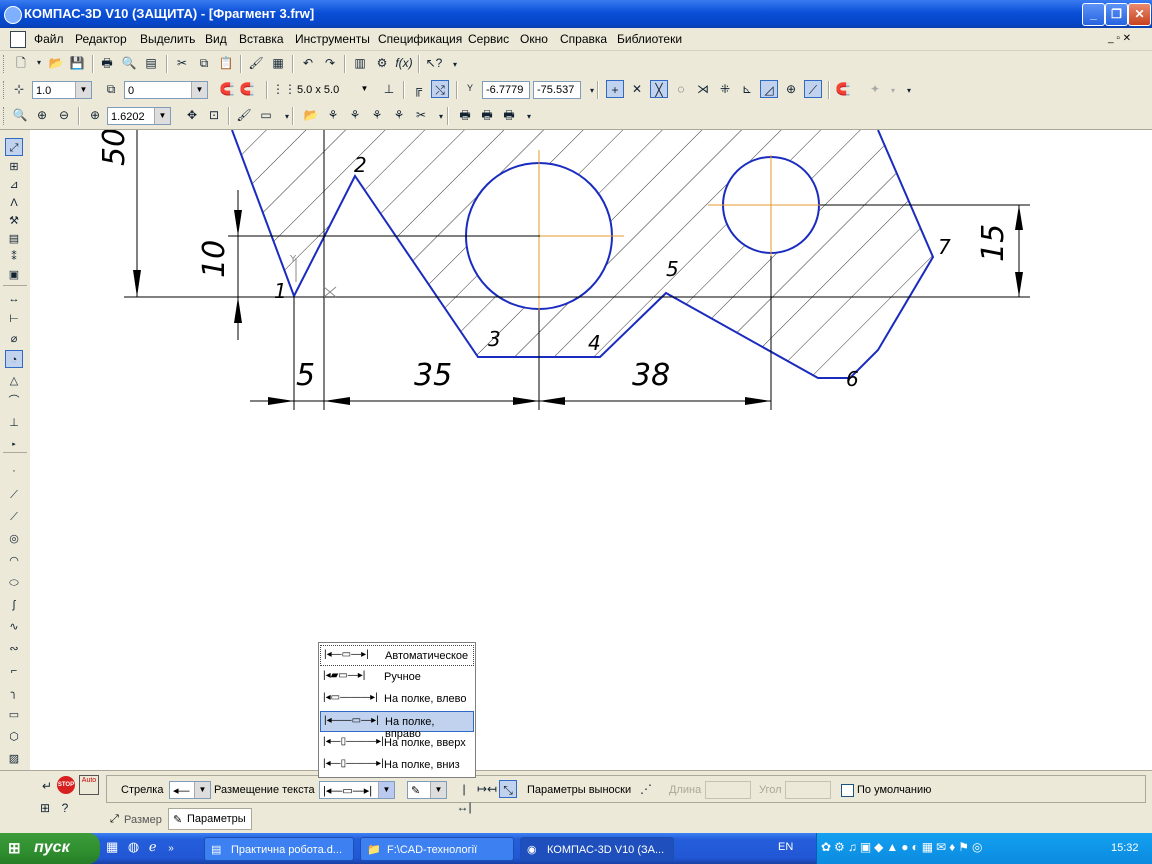 This screenshot has width=1152, height=864. What do you see at coordinates (651, 375) in the screenshot?
I see `dimension-38: 38` at bounding box center [651, 375].